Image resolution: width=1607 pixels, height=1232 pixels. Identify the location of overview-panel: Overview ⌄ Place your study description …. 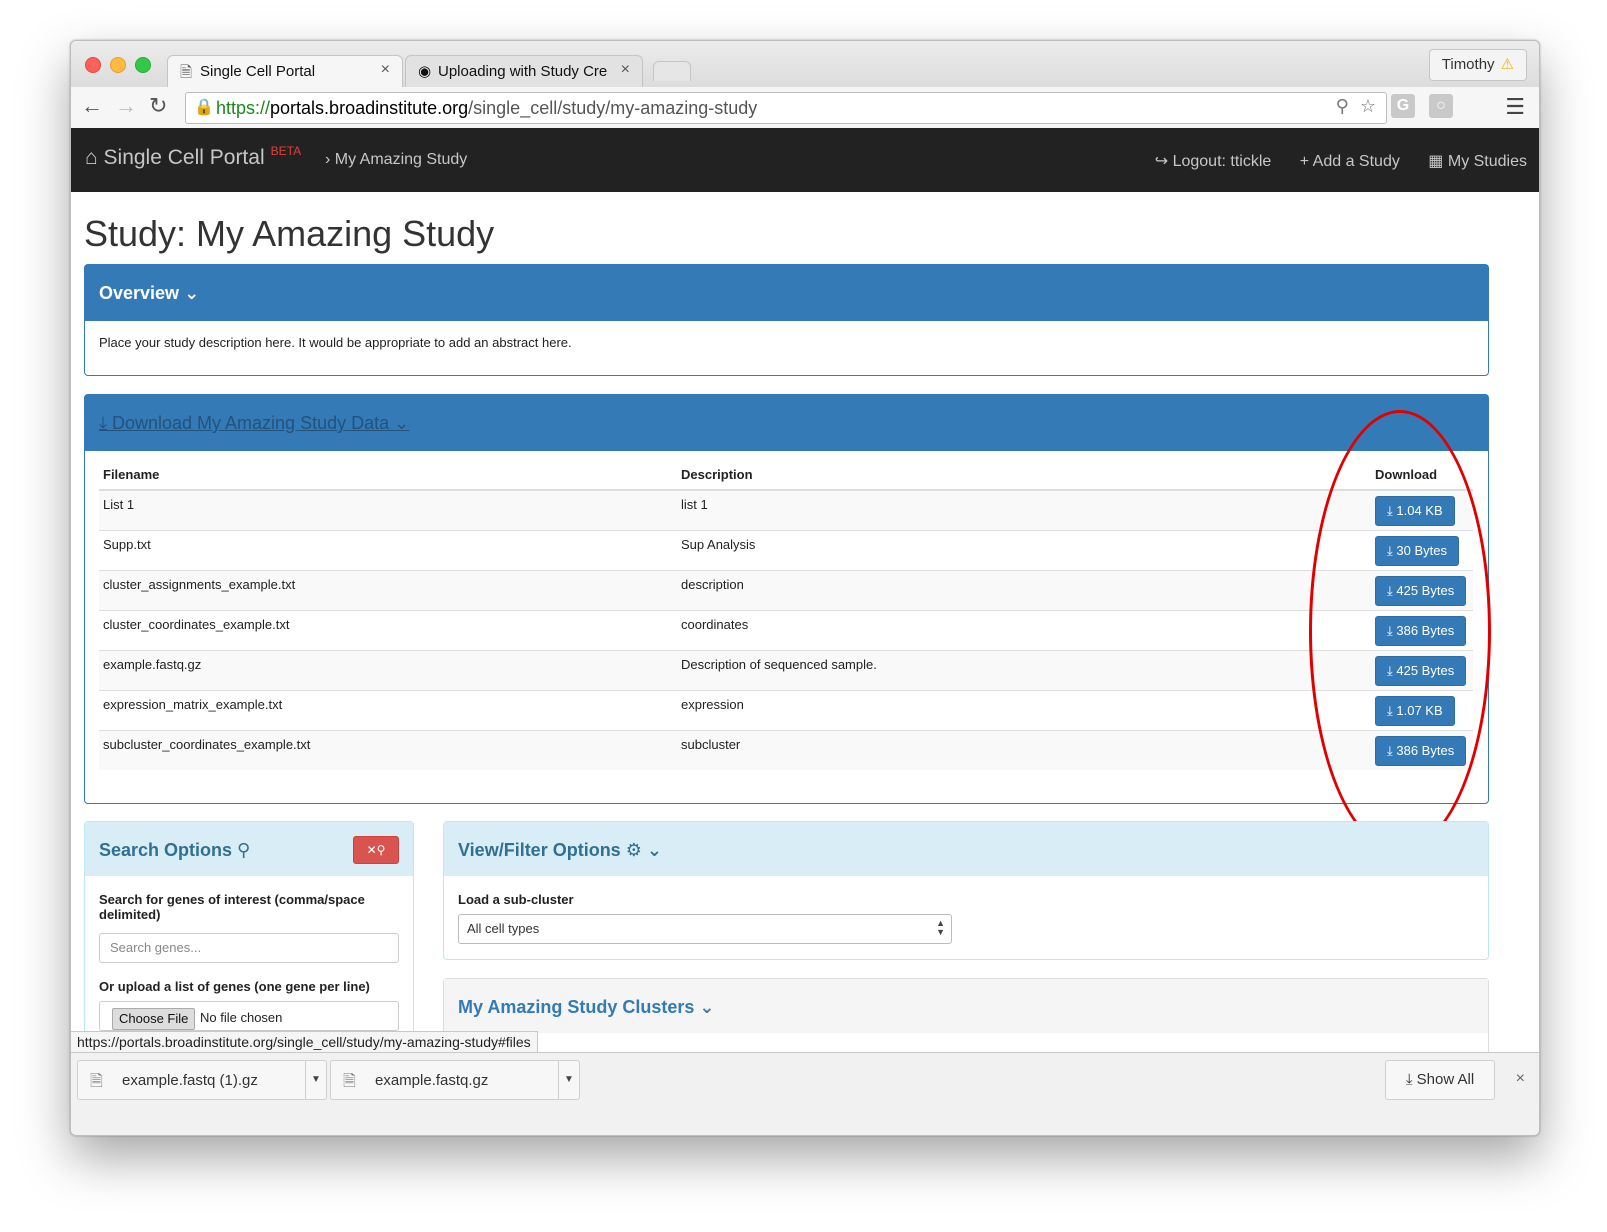
(786, 320).